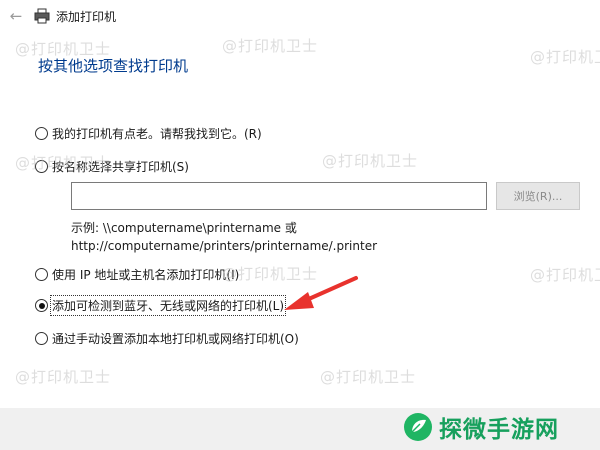  Describe the element at coordinates (86, 17) in the screenshot. I see `window-title: 添加打印机` at that location.